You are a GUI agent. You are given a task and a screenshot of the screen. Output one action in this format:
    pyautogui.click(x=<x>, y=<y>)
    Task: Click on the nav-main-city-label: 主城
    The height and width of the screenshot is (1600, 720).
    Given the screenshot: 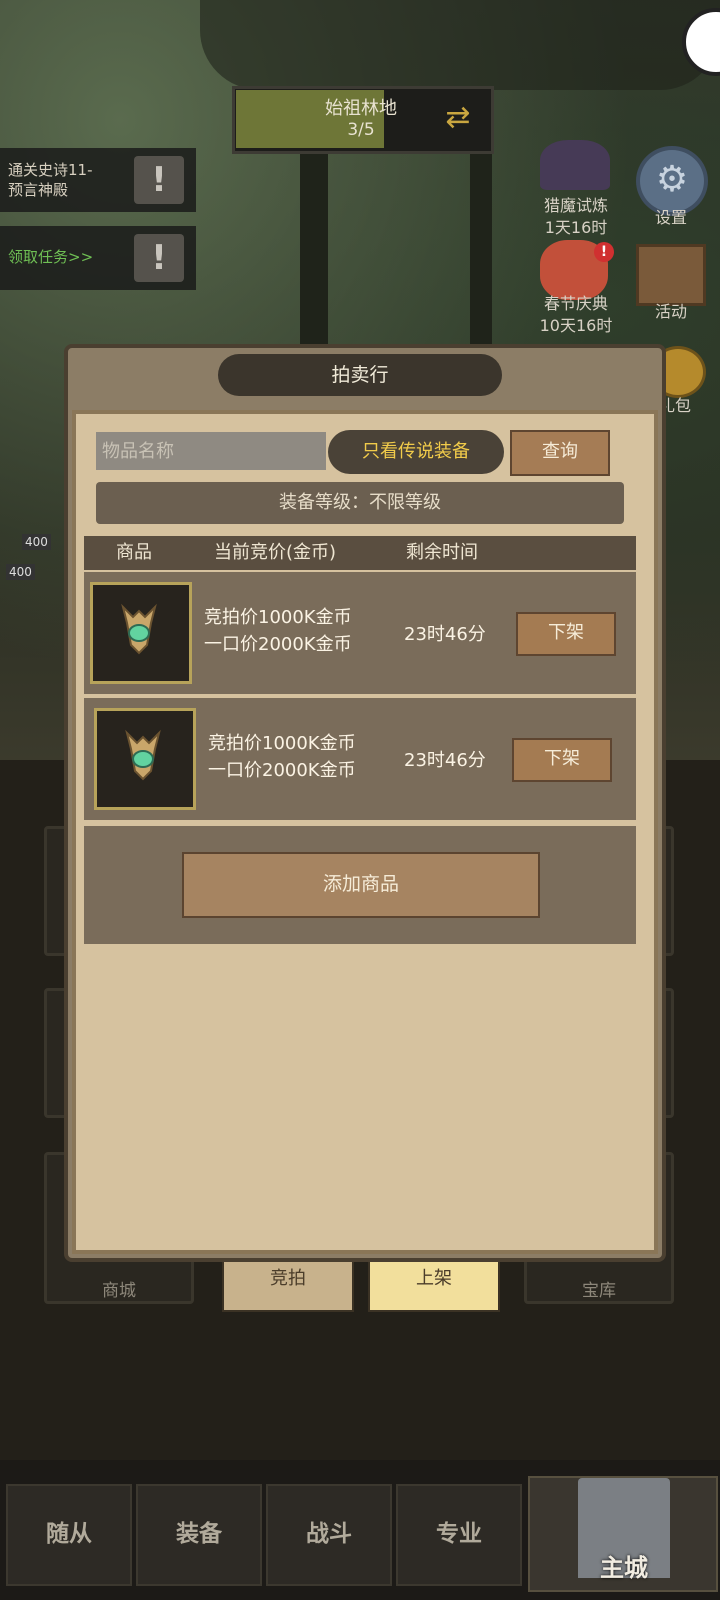 What is the action you would take?
    pyautogui.click(x=624, y=1568)
    